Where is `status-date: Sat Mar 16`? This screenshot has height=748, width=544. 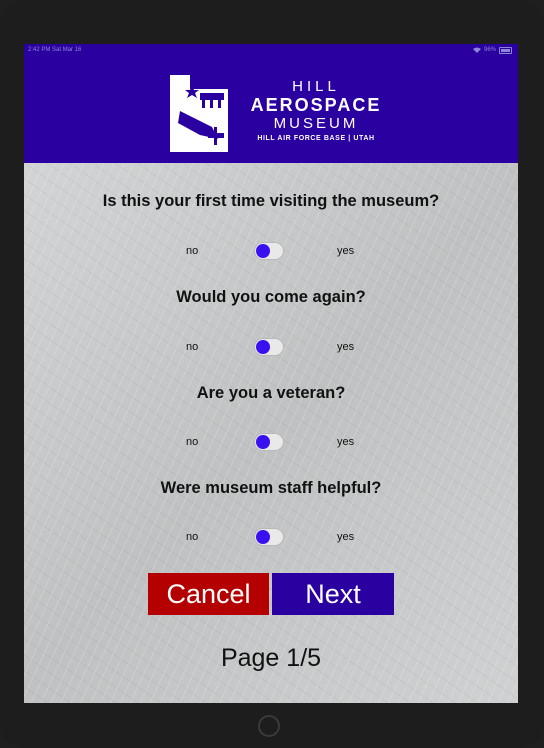 status-date: Sat Mar 16 is located at coordinates (67, 50).